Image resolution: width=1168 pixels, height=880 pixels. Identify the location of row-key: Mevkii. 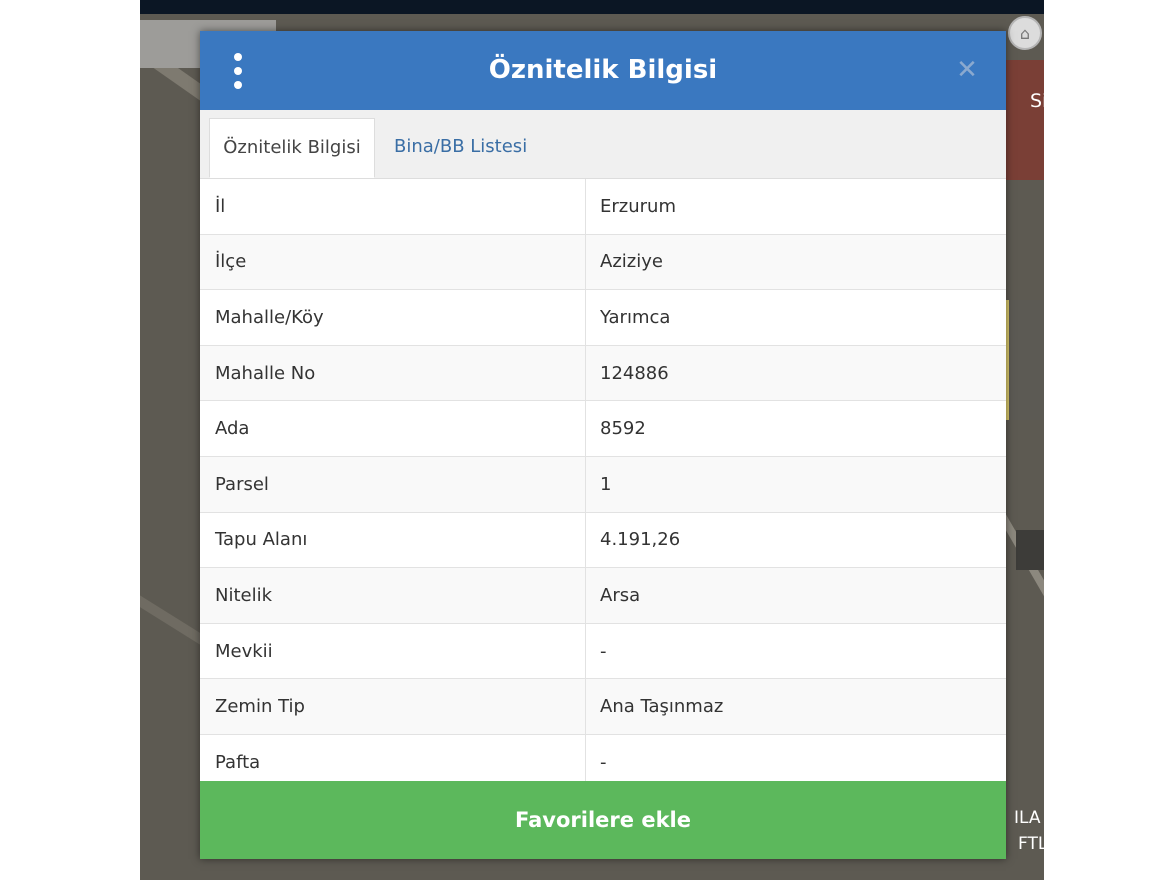
(393, 651).